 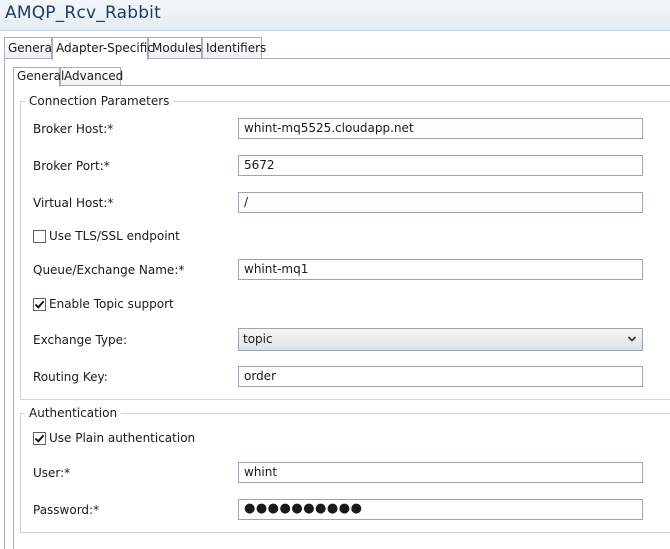 I want to click on connection-parameters-legend: Connection Parameters, so click(x=99, y=101).